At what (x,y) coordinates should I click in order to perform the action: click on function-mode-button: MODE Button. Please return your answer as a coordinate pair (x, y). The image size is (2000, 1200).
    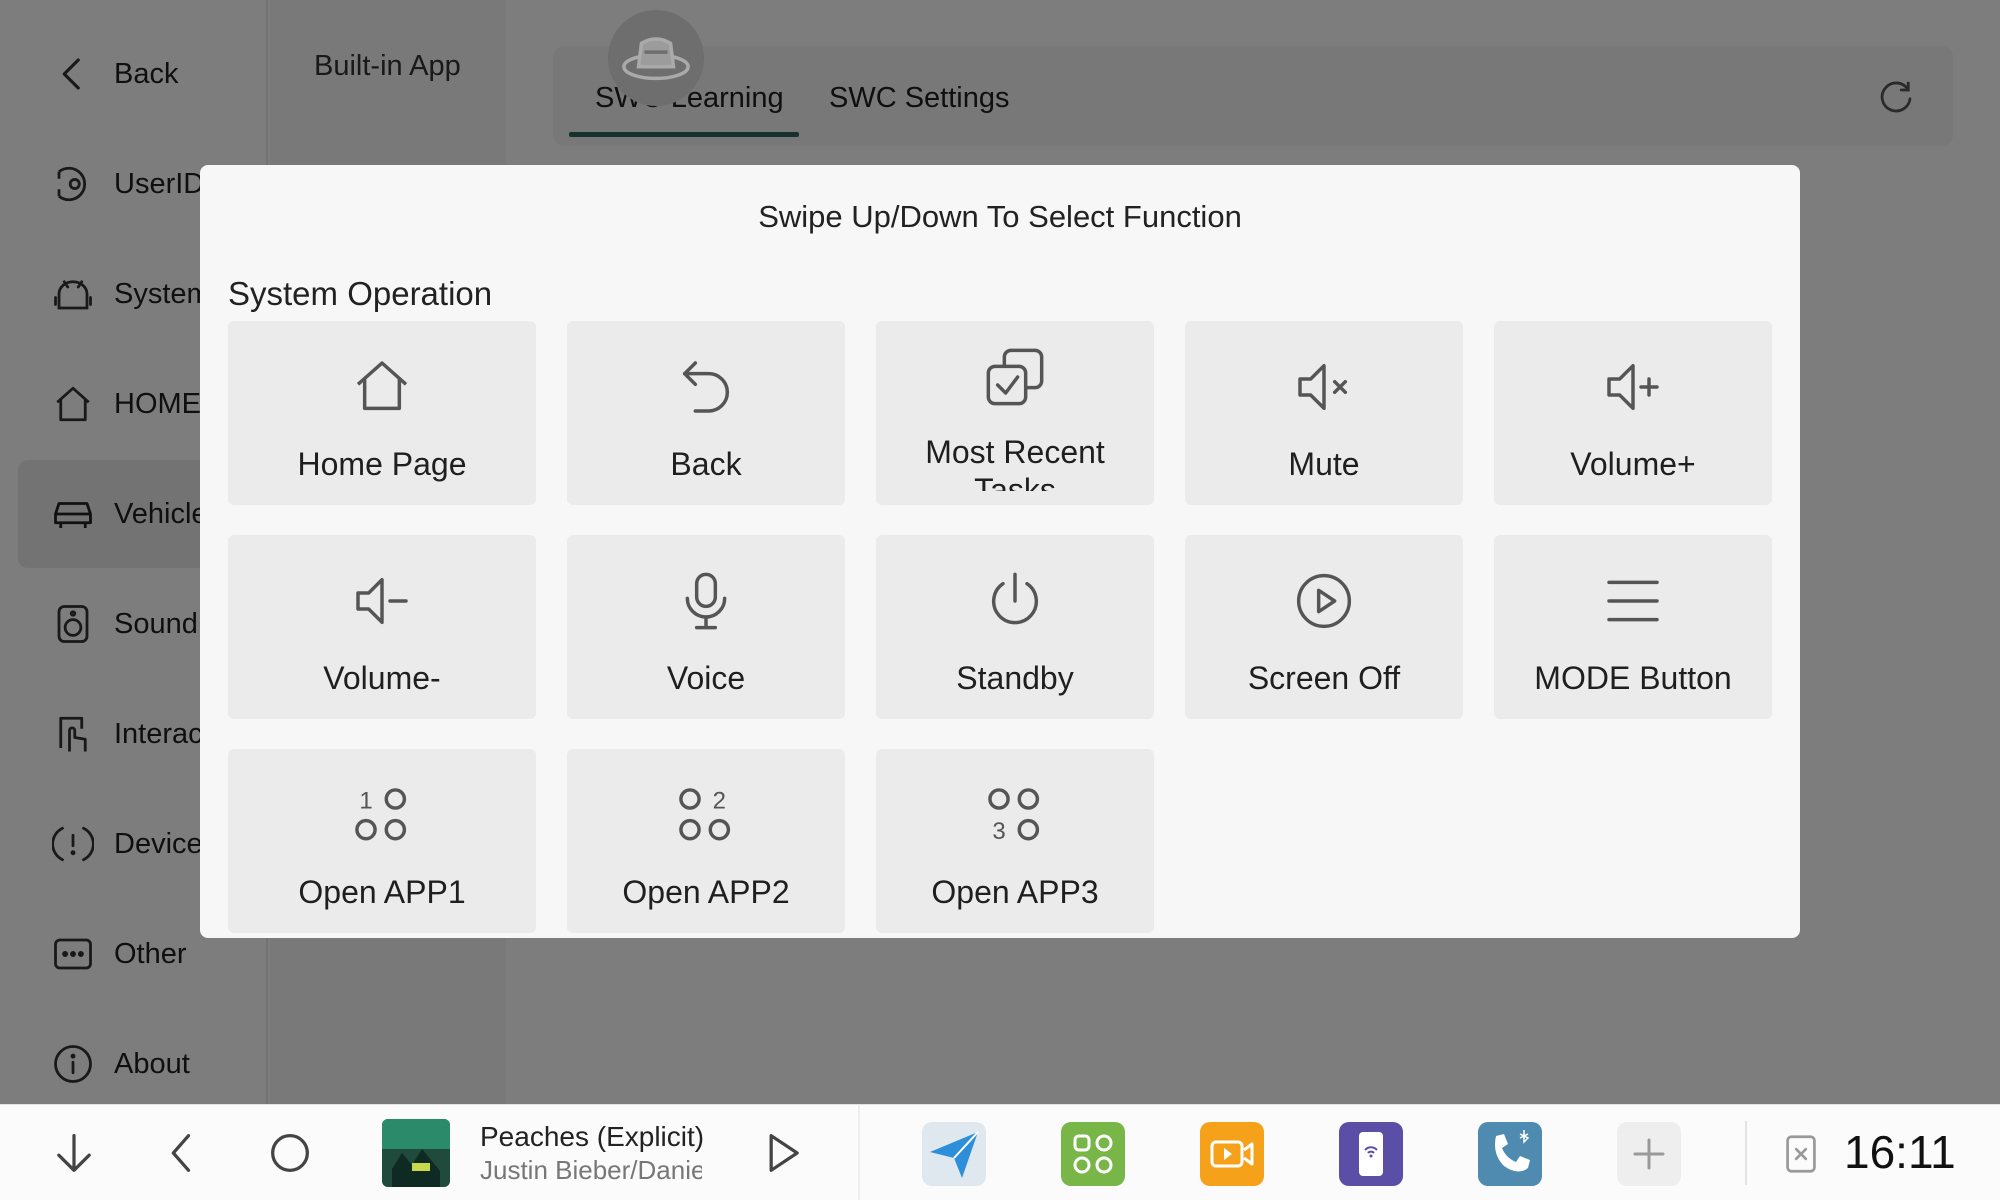
    Looking at the image, I should click on (1633, 627).